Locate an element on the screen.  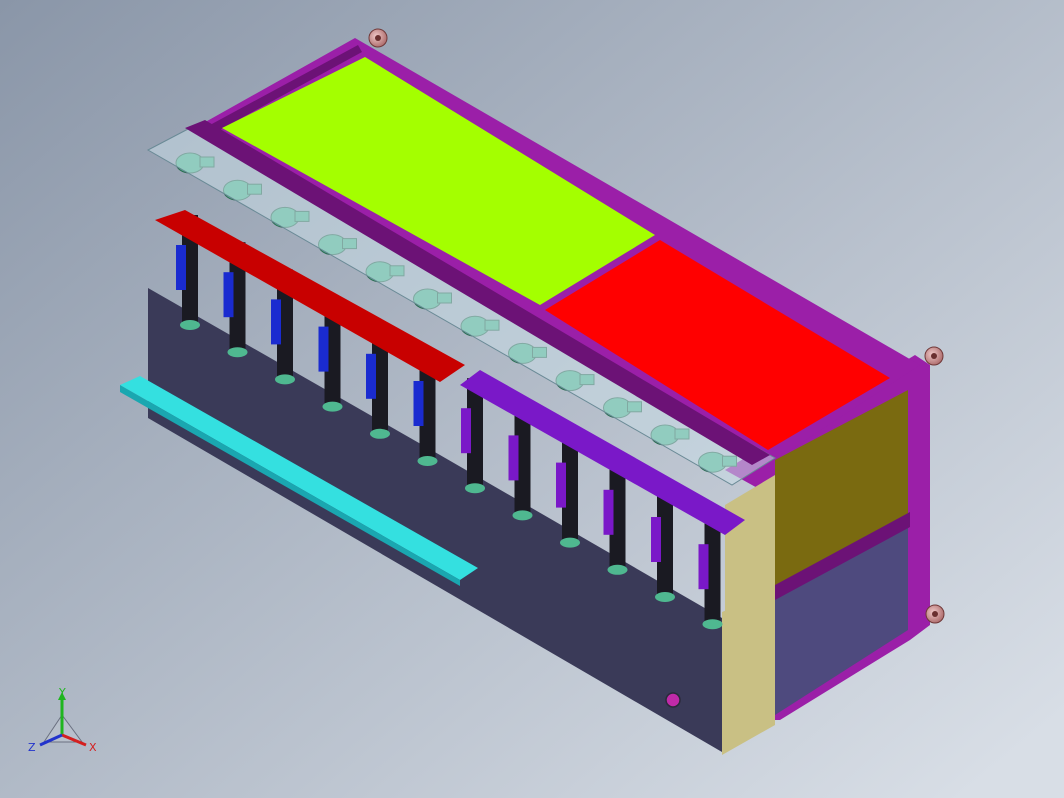
triad-z-label: Z is located at coordinates (32, 747).